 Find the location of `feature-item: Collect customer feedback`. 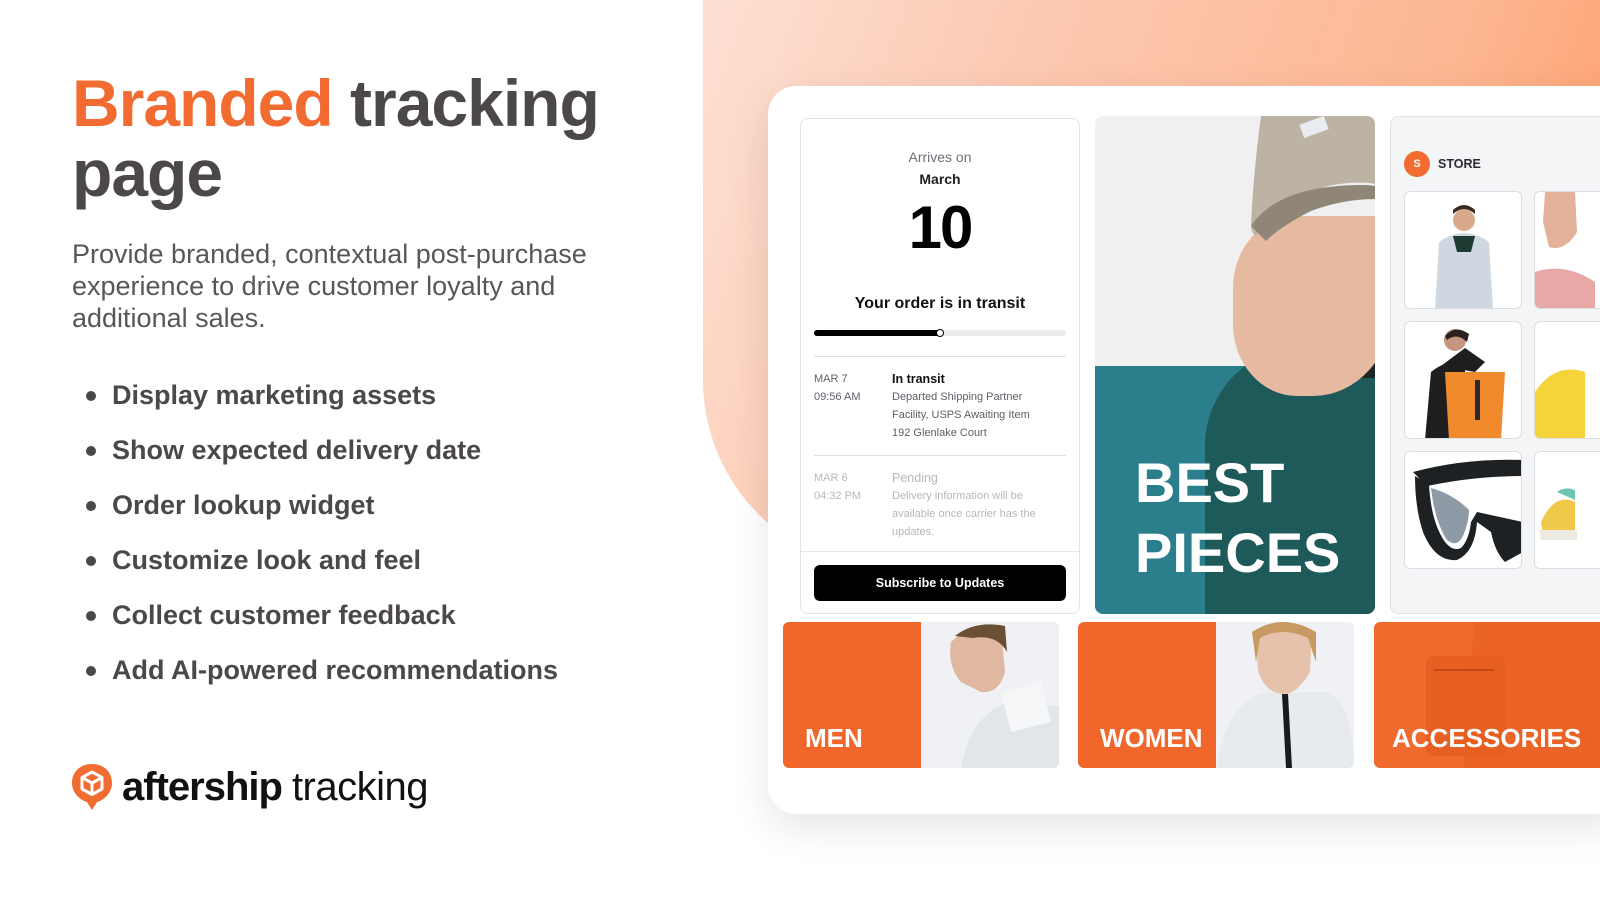

feature-item: Collect customer feedback is located at coordinates (322, 615).